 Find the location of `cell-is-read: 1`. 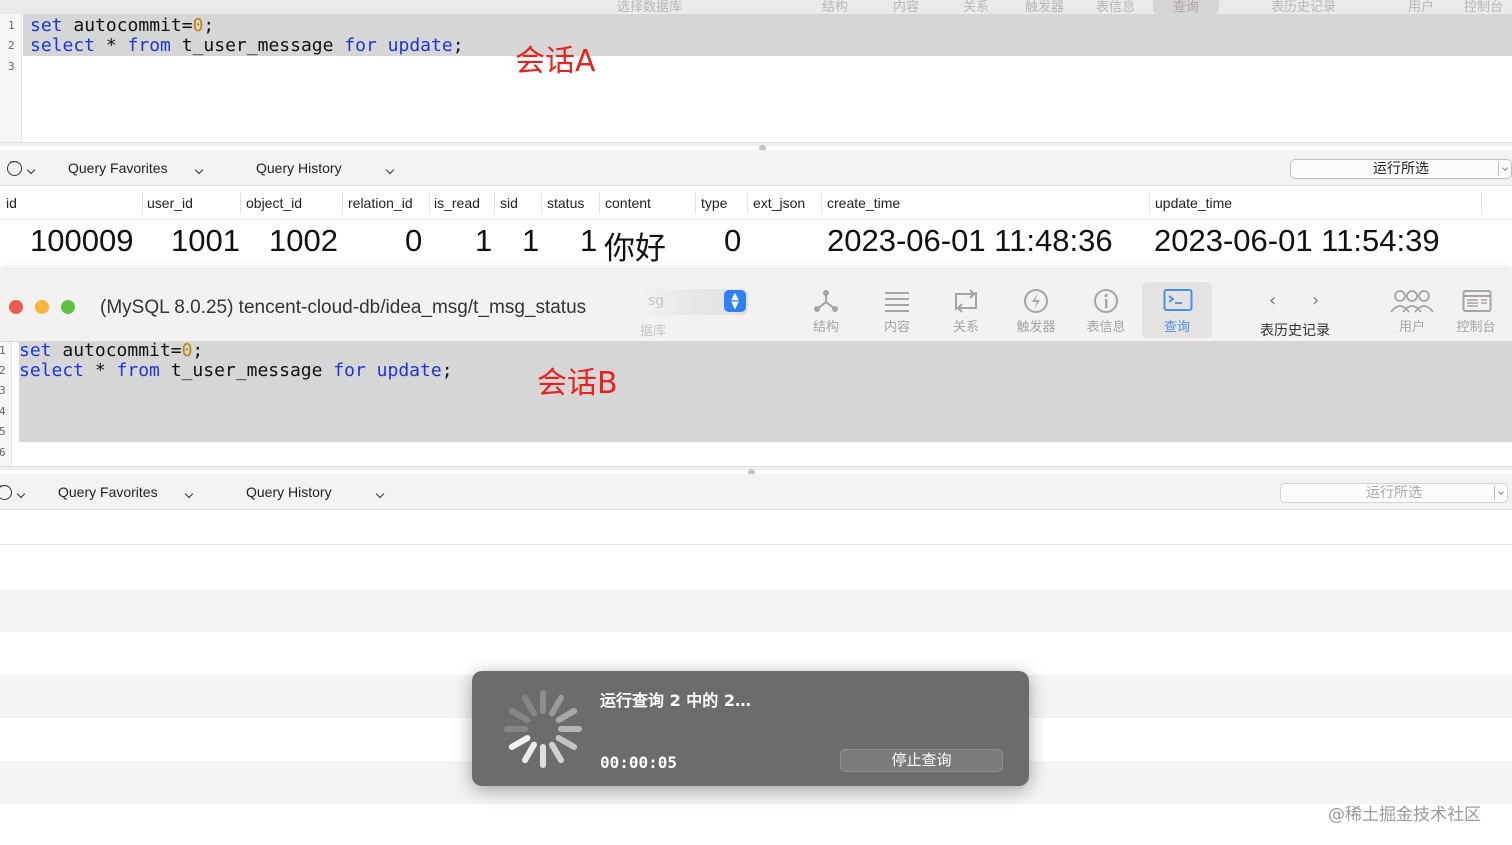

cell-is-read: 1 is located at coordinates (483, 241).